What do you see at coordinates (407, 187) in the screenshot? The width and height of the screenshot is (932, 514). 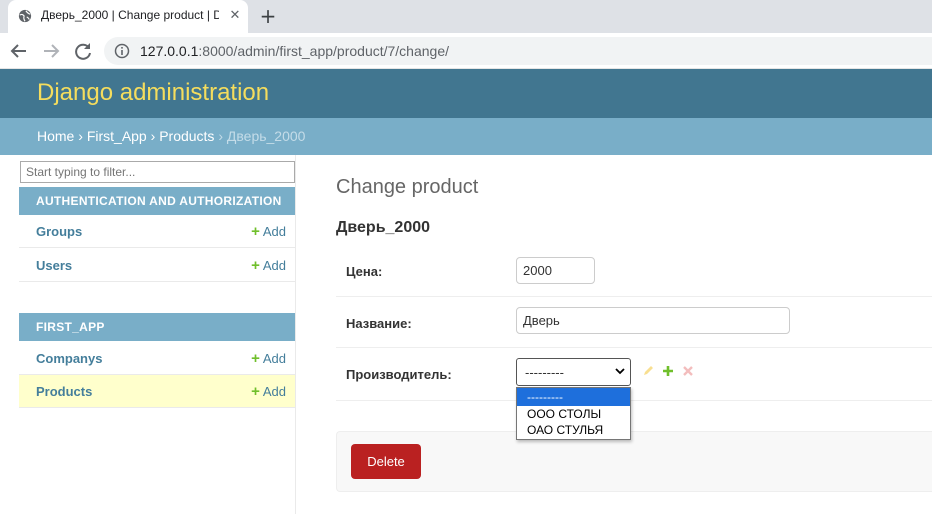 I see `page-title: Change product` at bounding box center [407, 187].